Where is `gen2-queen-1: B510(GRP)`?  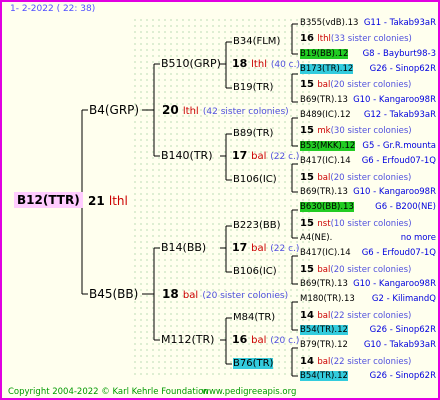
gen2-queen-1: B510(GRP) is located at coordinates (191, 63).